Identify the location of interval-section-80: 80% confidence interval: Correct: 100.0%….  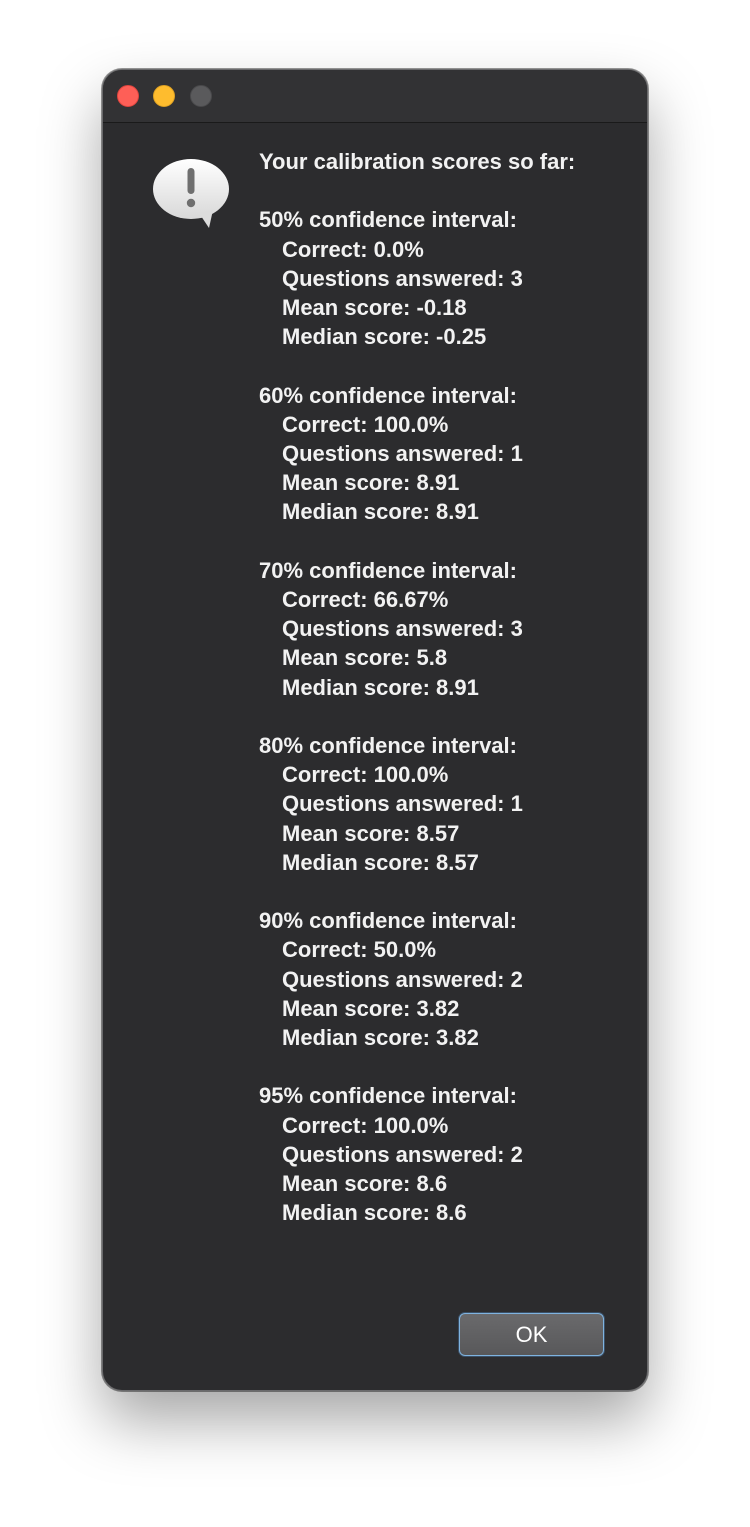
(449, 804).